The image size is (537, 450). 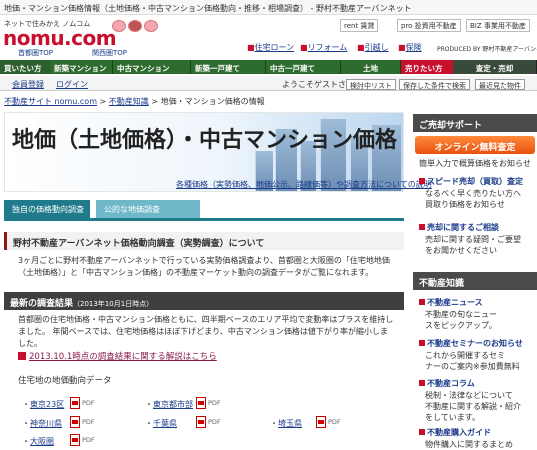 I want to click on commentary-link: 2013.10.1時点の調査結果に関する解説はこちら, so click(x=117, y=356).